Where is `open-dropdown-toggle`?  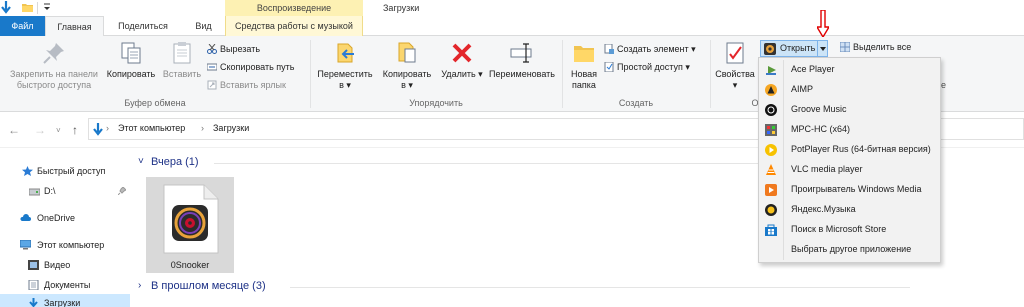
open-dropdown-toggle is located at coordinates (822, 48).